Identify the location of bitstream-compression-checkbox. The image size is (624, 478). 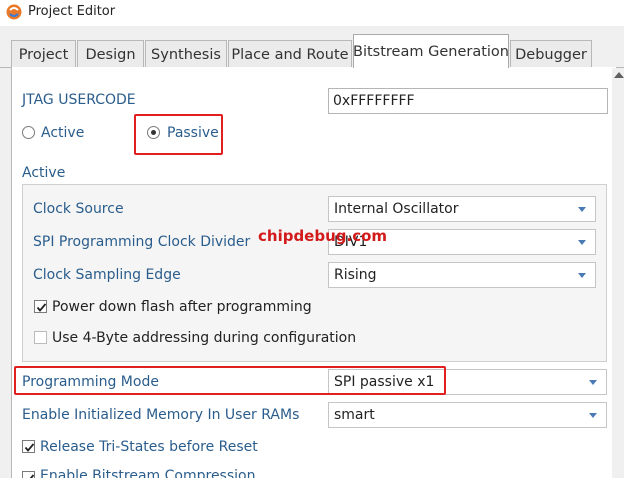
(28, 474).